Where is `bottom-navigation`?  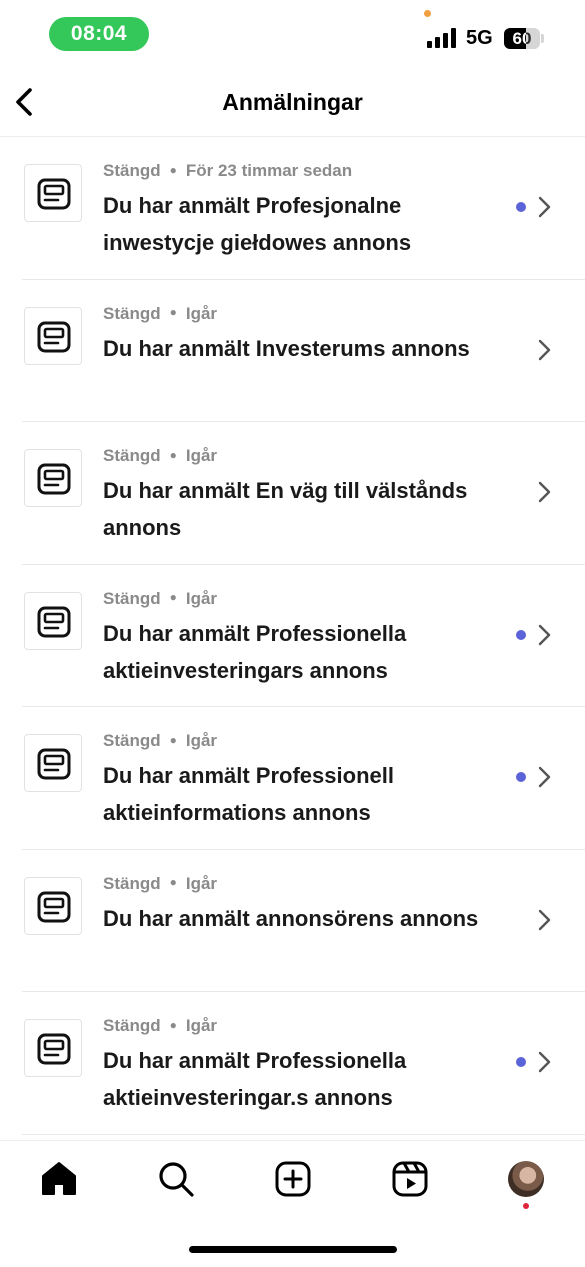
bottom-navigation is located at coordinates (292, 1203).